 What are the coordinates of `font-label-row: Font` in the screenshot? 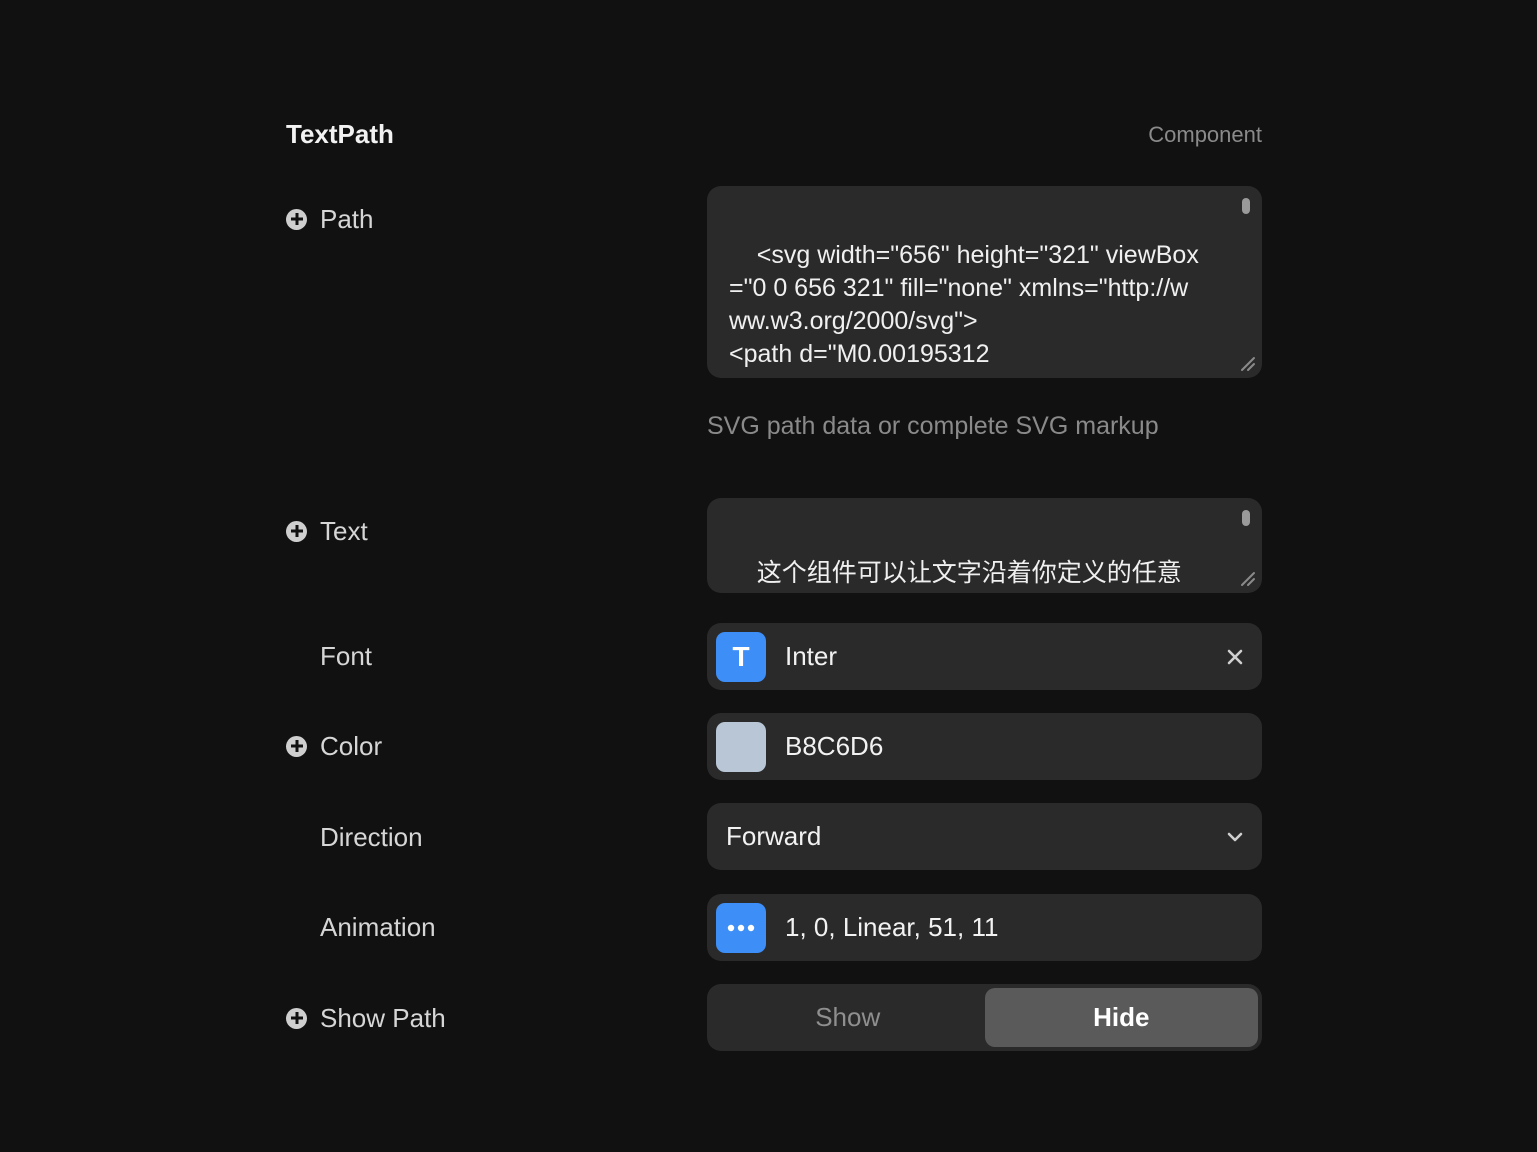 It's located at (329, 656).